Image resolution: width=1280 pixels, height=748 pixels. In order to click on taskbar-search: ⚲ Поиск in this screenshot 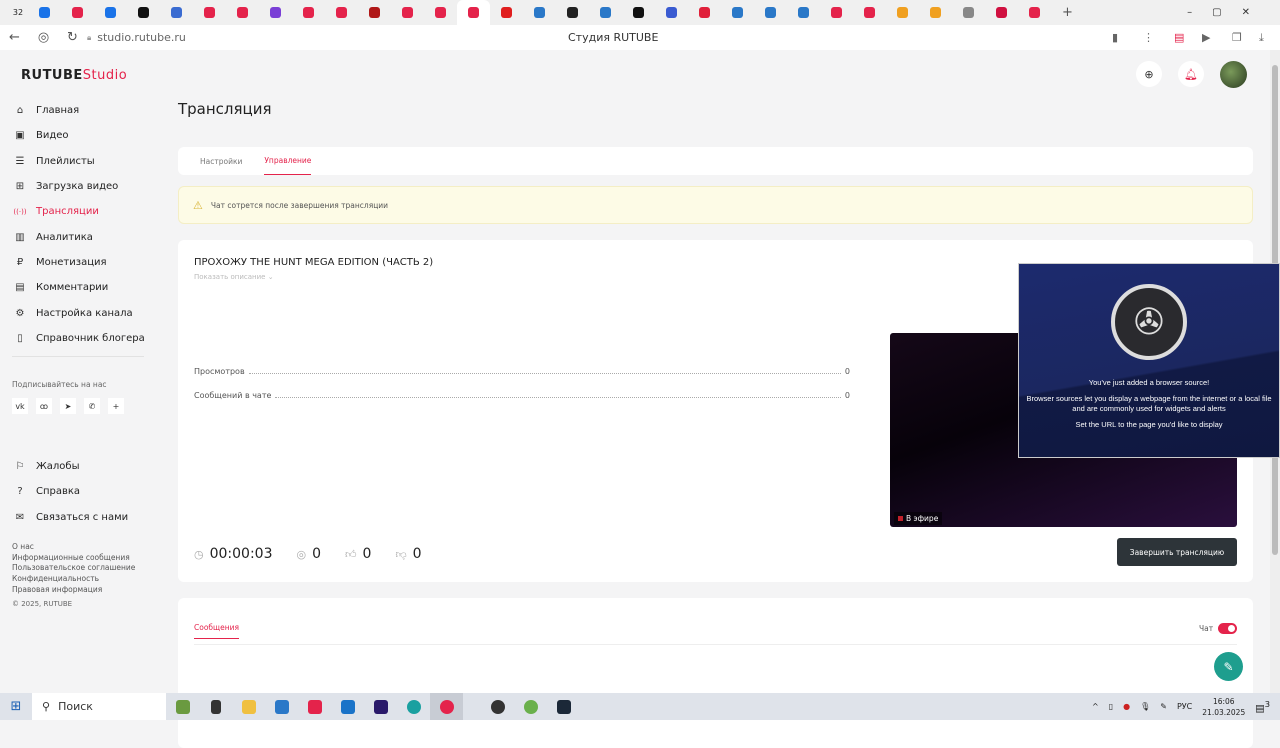, I will do `click(99, 706)`.